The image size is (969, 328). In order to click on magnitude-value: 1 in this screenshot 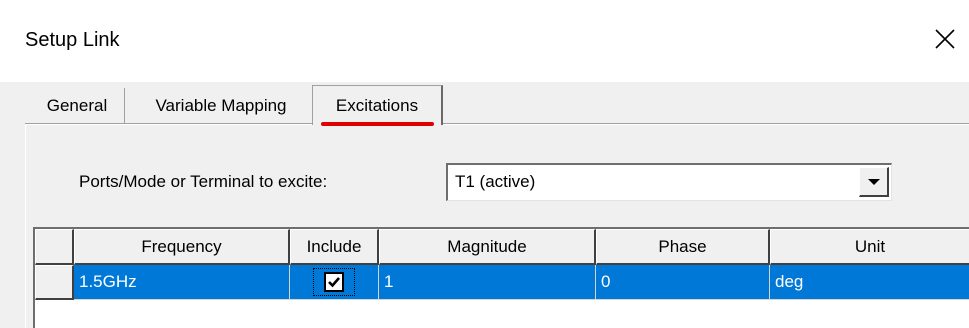, I will do `click(389, 281)`.